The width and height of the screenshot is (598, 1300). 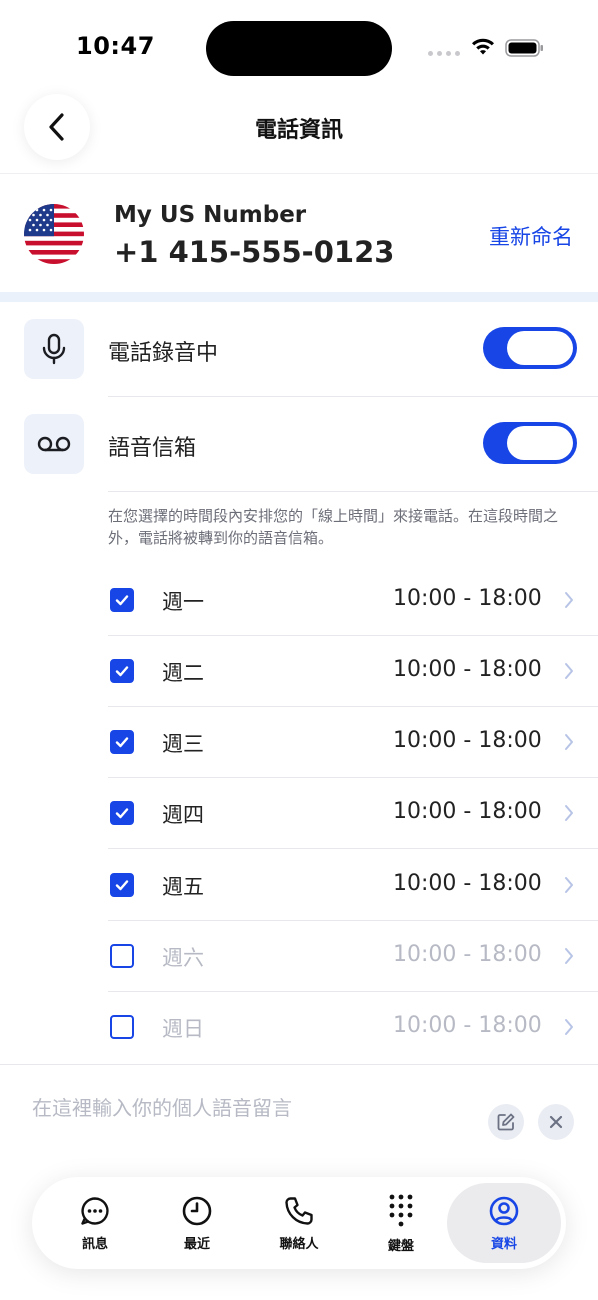 What do you see at coordinates (152, 448) in the screenshot?
I see `voicemail-label: 語音信箱` at bounding box center [152, 448].